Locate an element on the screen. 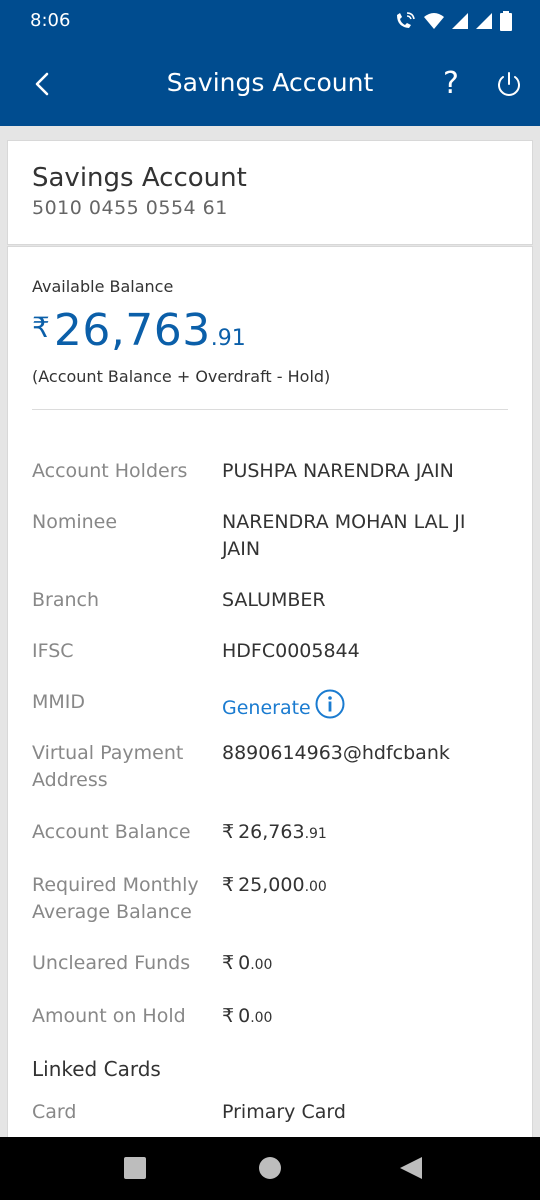 Image resolution: width=540 pixels, height=1200 pixels. required-mab-main: 25,000 is located at coordinates (271, 885).